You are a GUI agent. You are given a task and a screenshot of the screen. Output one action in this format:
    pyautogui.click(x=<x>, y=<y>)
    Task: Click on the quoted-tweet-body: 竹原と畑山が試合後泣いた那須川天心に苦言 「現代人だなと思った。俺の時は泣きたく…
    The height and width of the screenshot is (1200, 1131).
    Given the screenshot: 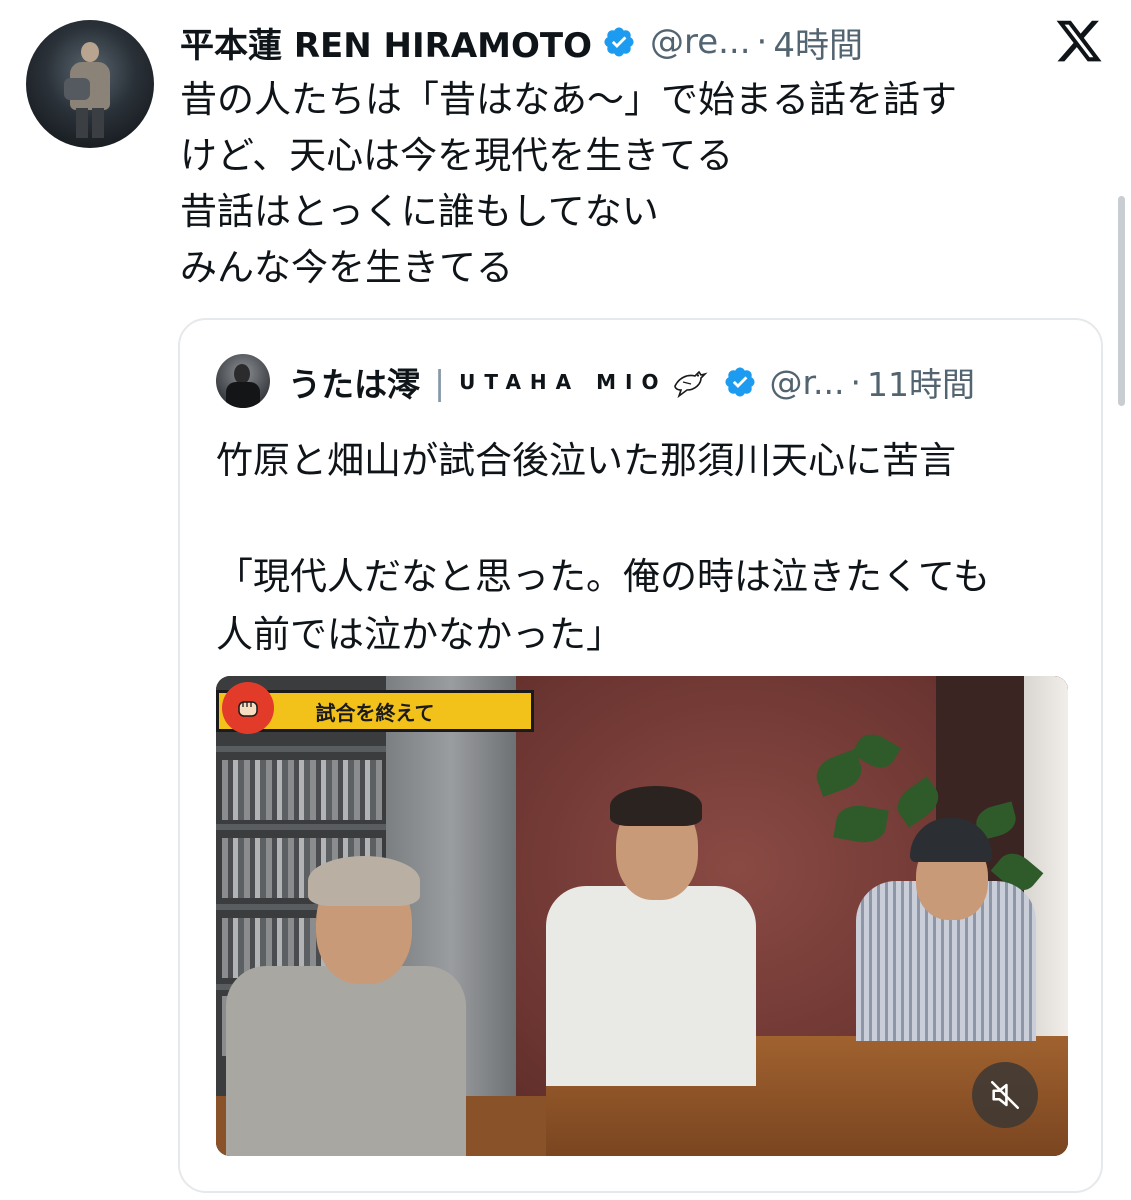 What is the action you would take?
    pyautogui.click(x=651, y=548)
    